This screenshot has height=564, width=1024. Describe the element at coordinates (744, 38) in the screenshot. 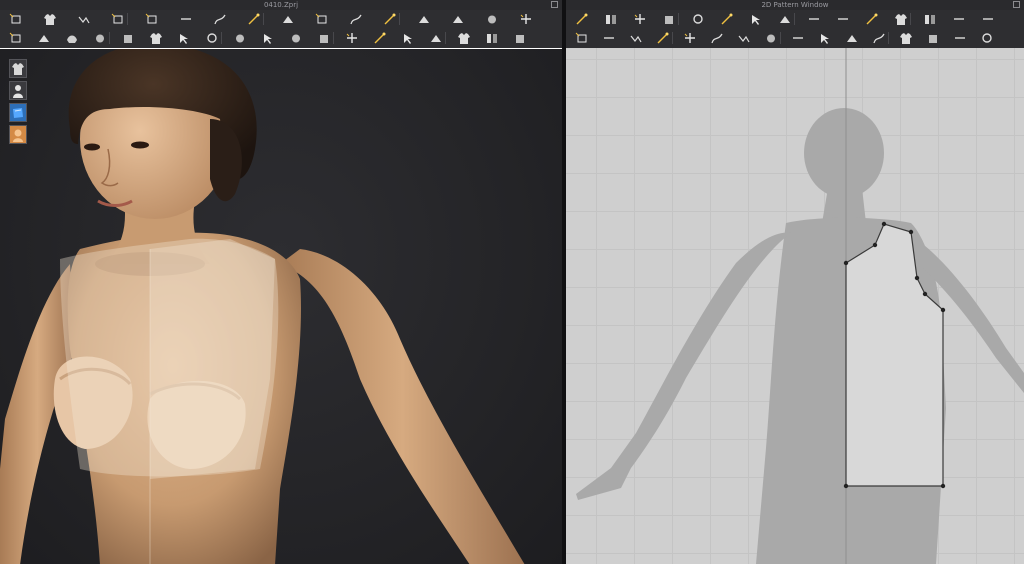

I see `pleat-icon` at that location.